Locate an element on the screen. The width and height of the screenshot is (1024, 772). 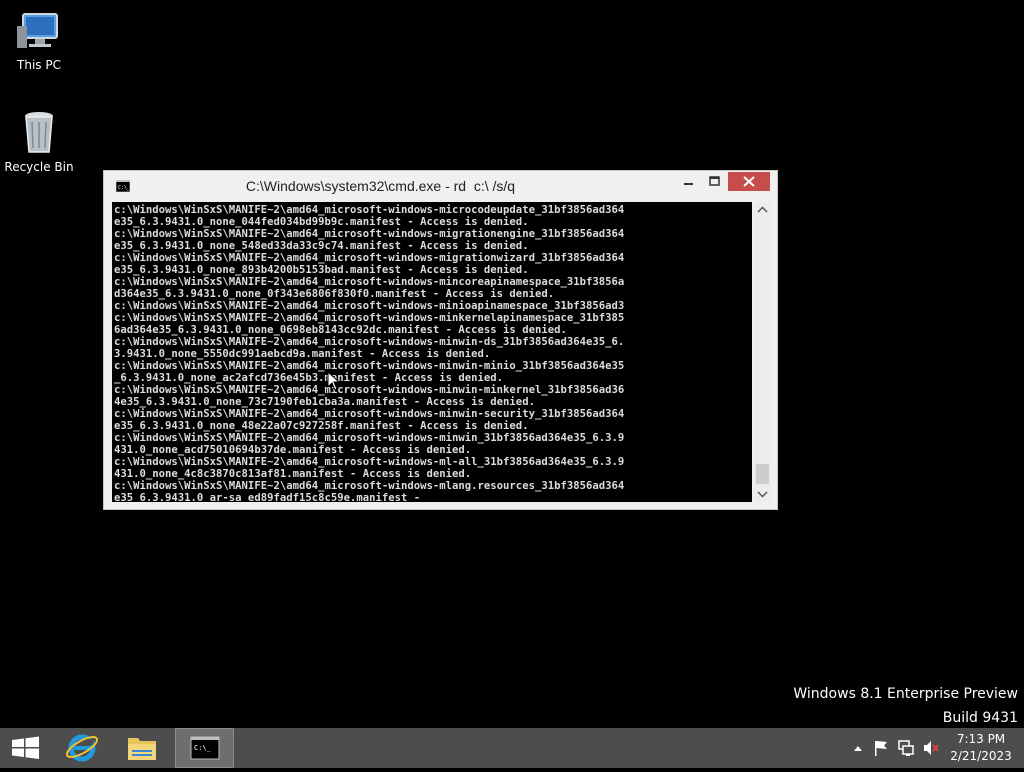
build-watermark: Build 9431 is located at coordinates (980, 718).